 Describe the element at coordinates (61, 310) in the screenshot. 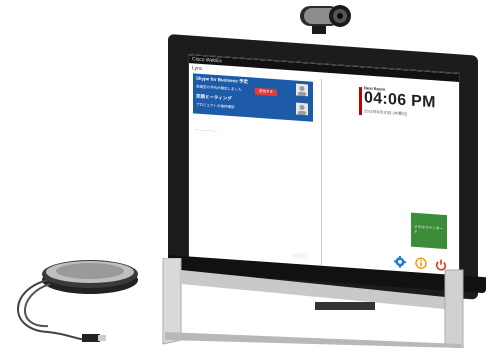

I see `usb-cable` at that location.